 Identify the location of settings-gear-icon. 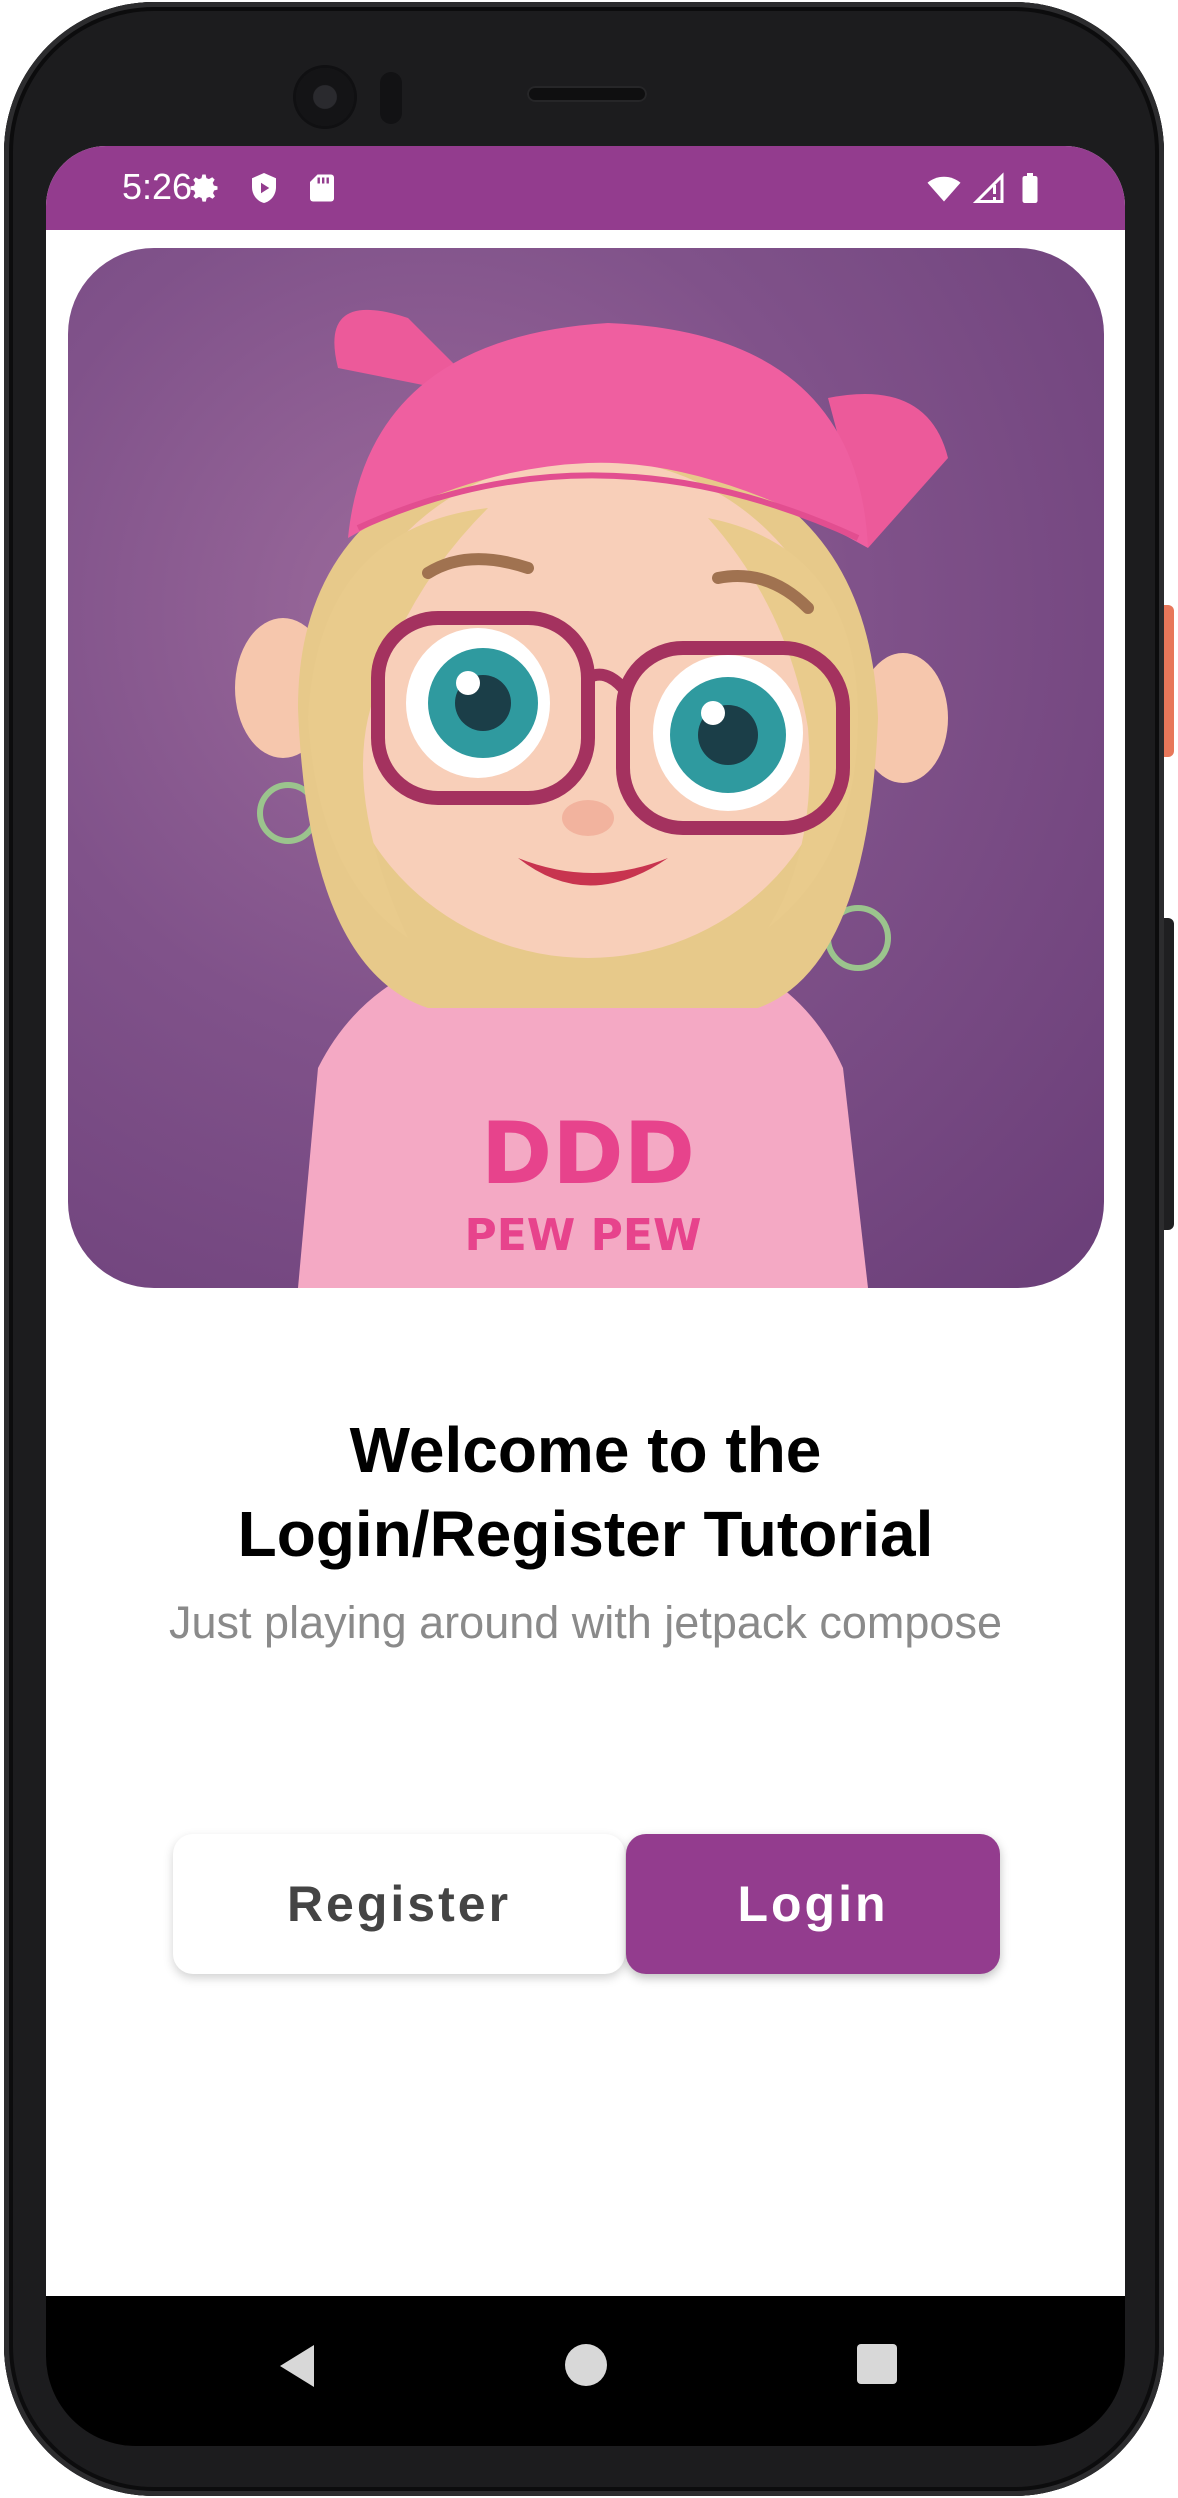
(204, 188).